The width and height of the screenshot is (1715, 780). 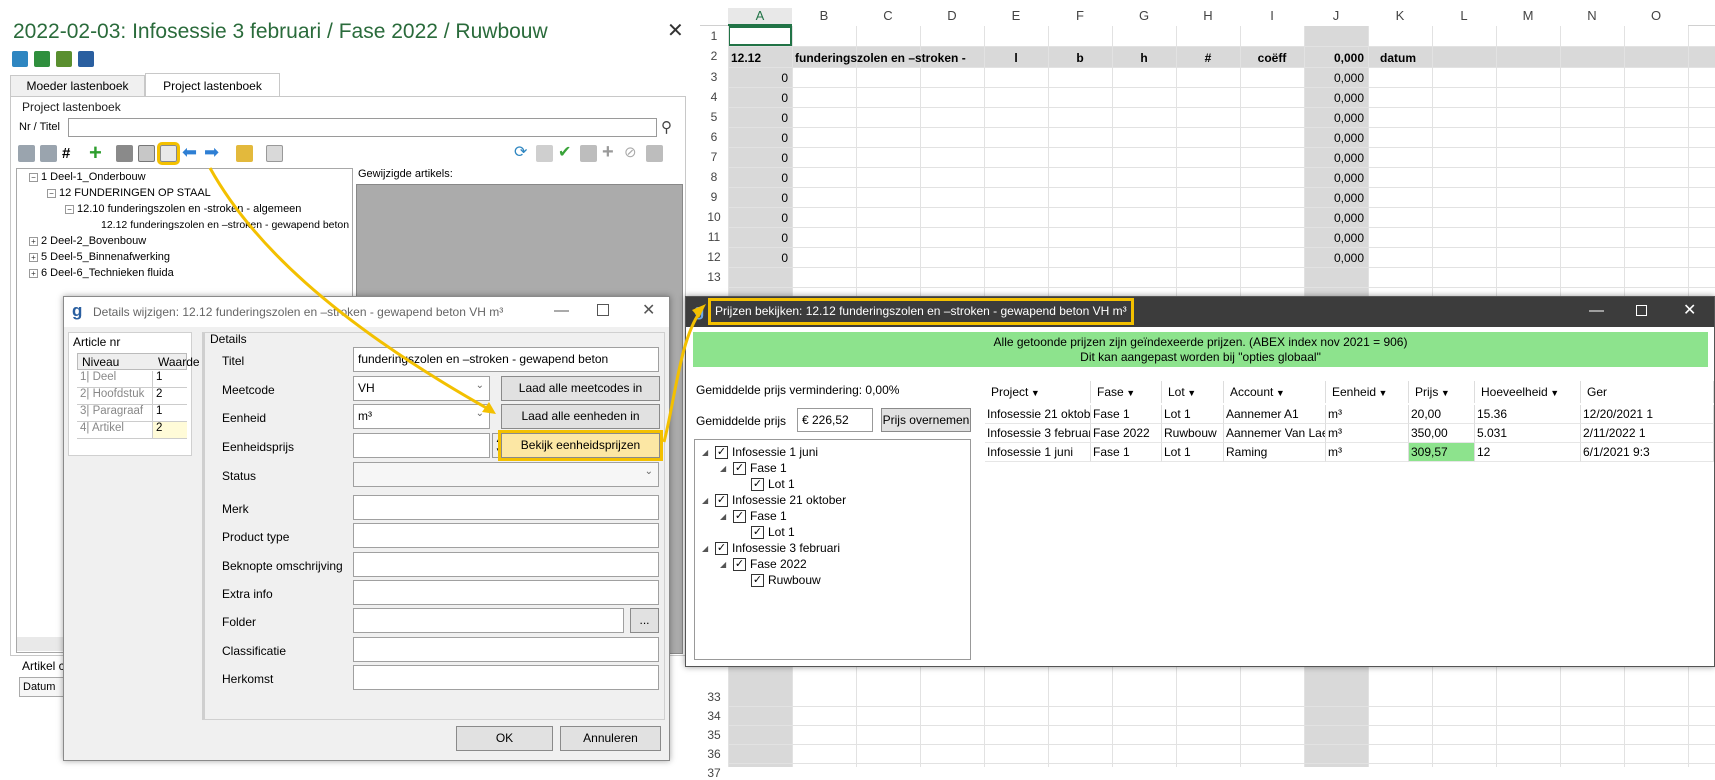 I want to click on save-icon, so click(x=654, y=153).